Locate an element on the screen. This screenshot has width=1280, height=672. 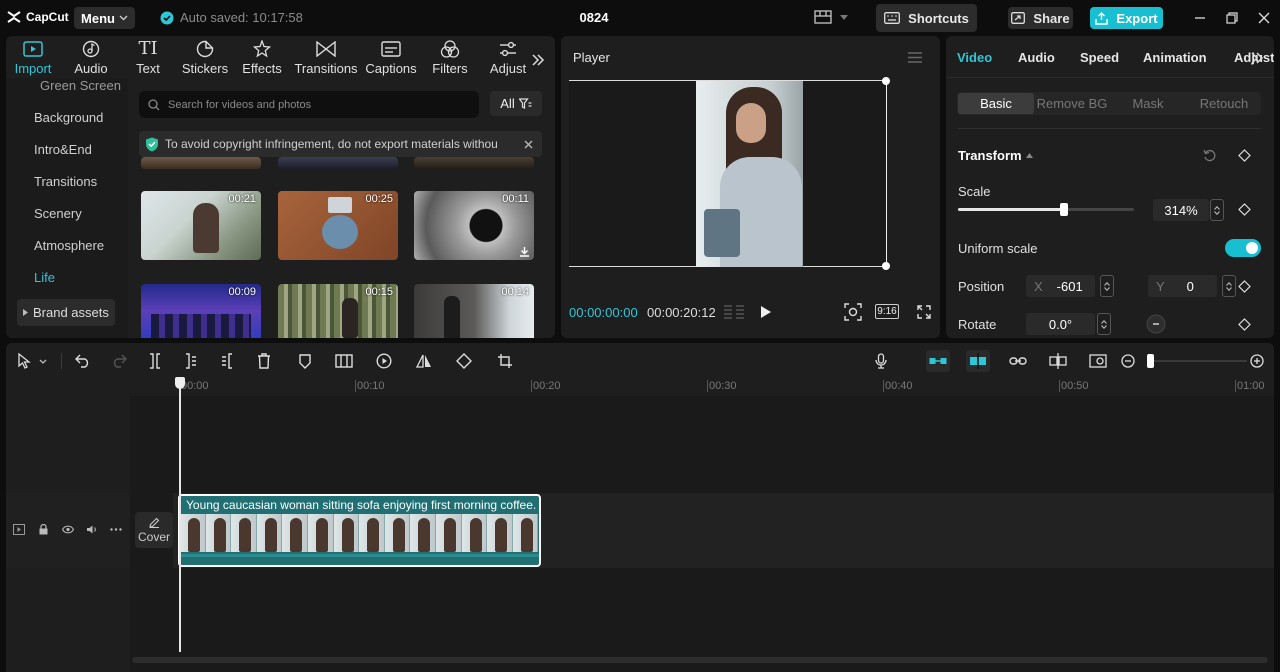
delete-right-button is located at coordinates (227, 361).